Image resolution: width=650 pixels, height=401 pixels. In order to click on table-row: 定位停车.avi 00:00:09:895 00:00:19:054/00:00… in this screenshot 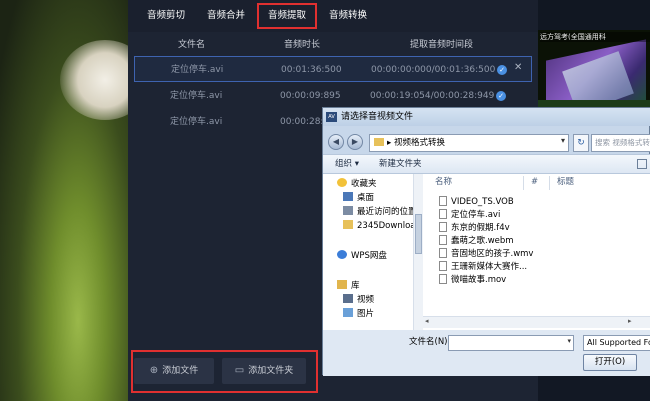, I will do `click(333, 96)`.